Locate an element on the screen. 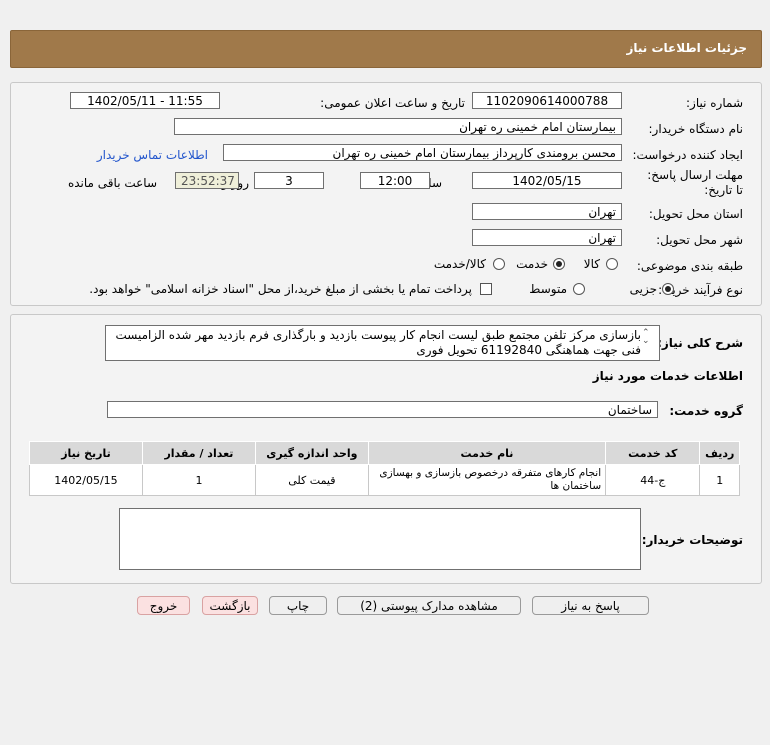  page-header: جزئیات اطلاعات نیاز is located at coordinates (386, 49).